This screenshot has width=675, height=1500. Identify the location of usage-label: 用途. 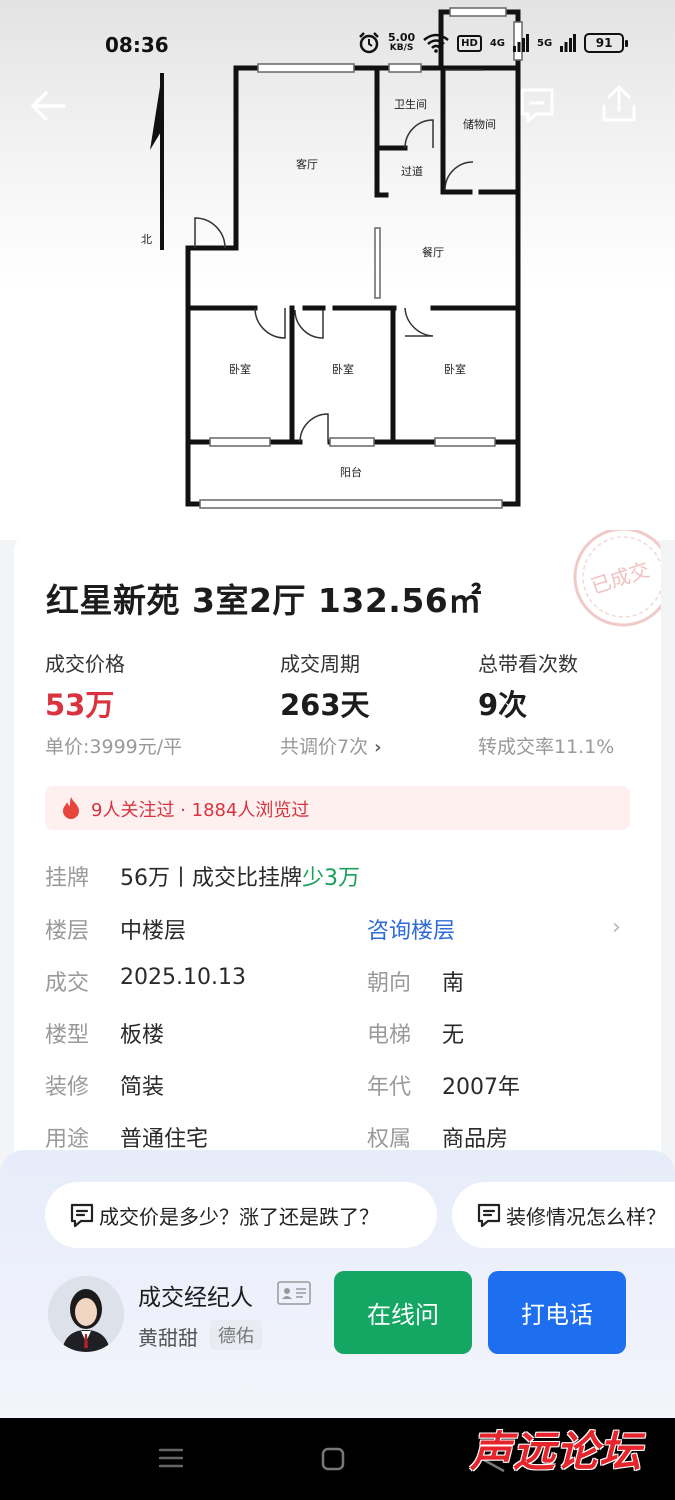
(67, 1139).